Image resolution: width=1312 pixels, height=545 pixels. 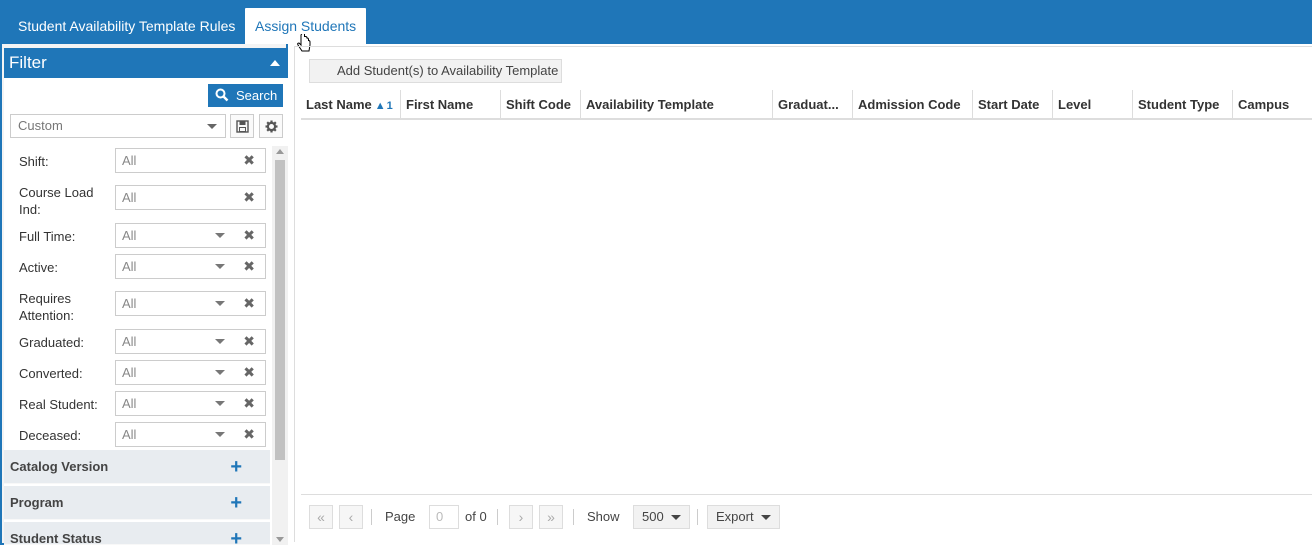 I want to click on page-size-value: 500, so click(x=653, y=516).